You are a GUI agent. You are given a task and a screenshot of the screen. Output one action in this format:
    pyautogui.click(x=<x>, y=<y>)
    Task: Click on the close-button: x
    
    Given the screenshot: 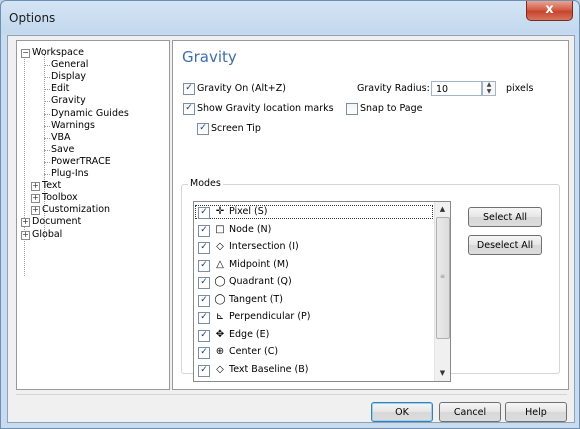 What is the action you would take?
    pyautogui.click(x=549, y=11)
    